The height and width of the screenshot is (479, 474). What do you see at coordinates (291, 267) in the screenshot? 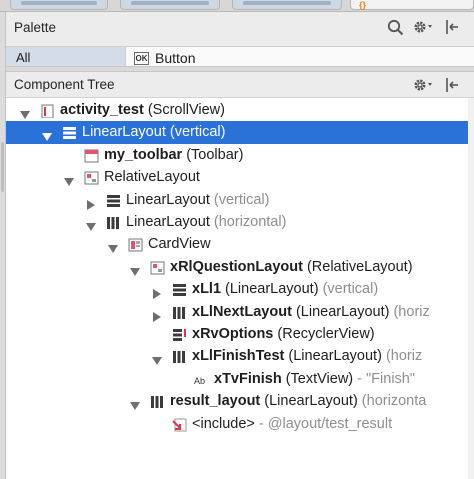
I see `tree-row-label: xRlQuestionLayout (RelativeLayout)` at bounding box center [291, 267].